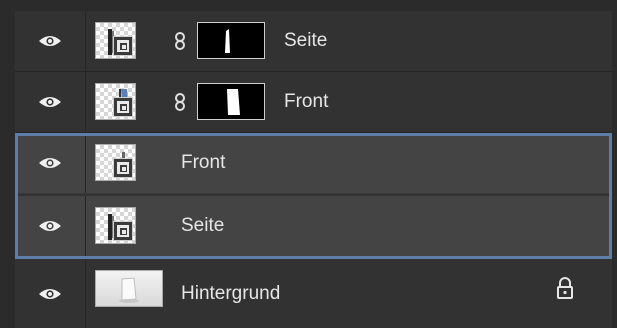  I want to click on bag-photo-thumbnail-icon, so click(129, 290).